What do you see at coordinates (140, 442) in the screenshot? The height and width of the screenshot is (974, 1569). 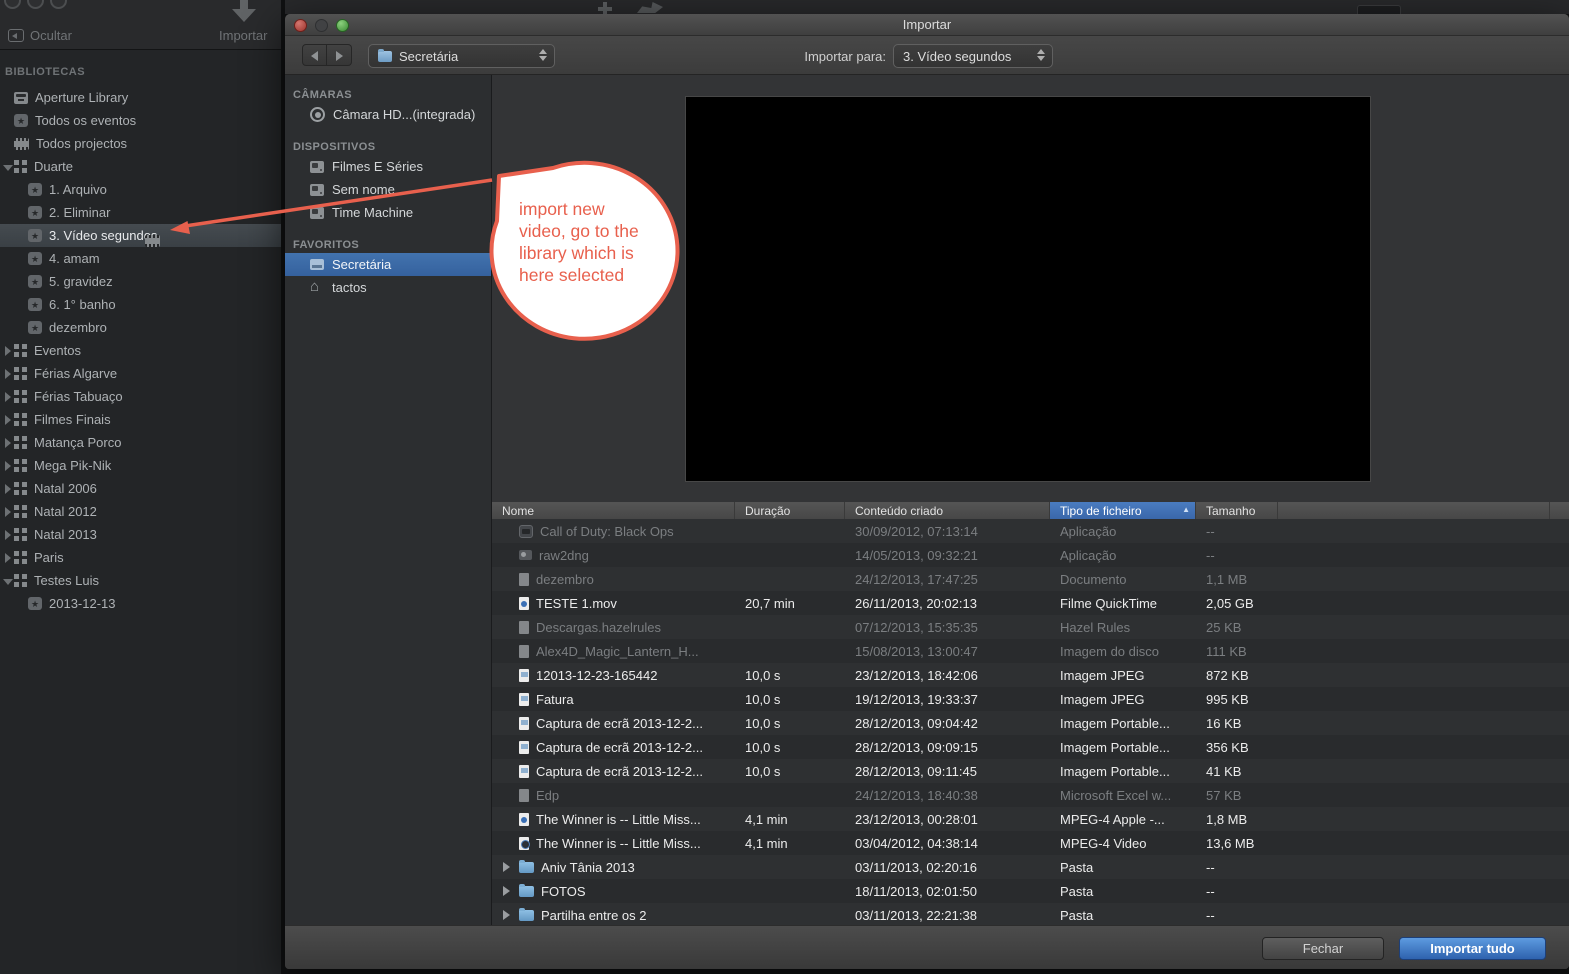 I see `sidebar-item: Matança Porco` at bounding box center [140, 442].